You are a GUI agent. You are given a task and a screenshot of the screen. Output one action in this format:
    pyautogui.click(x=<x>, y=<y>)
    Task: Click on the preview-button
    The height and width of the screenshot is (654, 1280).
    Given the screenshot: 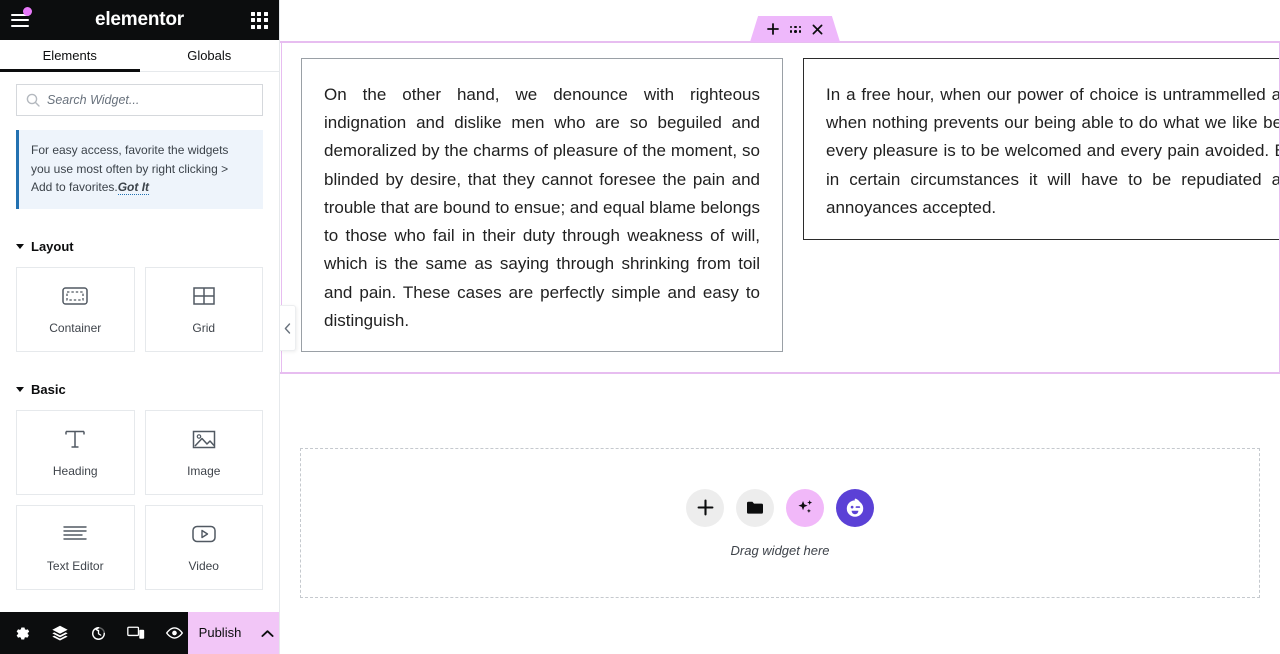 What is the action you would take?
    pyautogui.click(x=174, y=633)
    